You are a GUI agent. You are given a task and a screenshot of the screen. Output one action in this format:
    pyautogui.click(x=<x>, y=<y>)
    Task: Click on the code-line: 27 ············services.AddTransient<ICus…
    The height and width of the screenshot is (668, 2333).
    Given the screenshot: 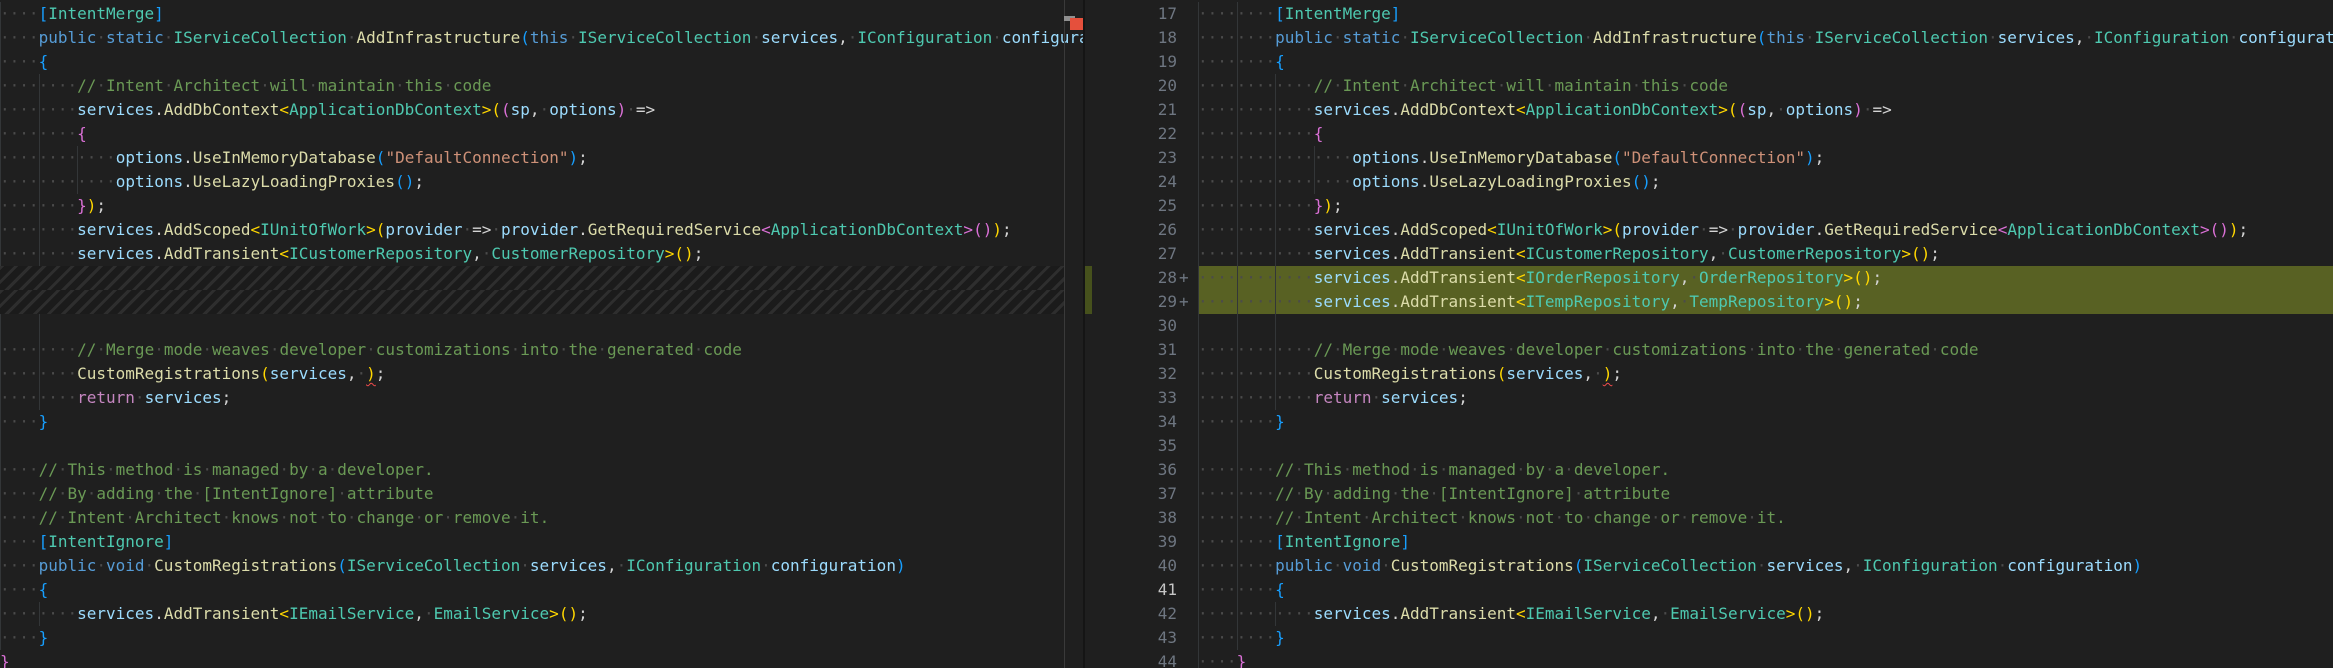 What is the action you would take?
    pyautogui.click(x=1709, y=254)
    